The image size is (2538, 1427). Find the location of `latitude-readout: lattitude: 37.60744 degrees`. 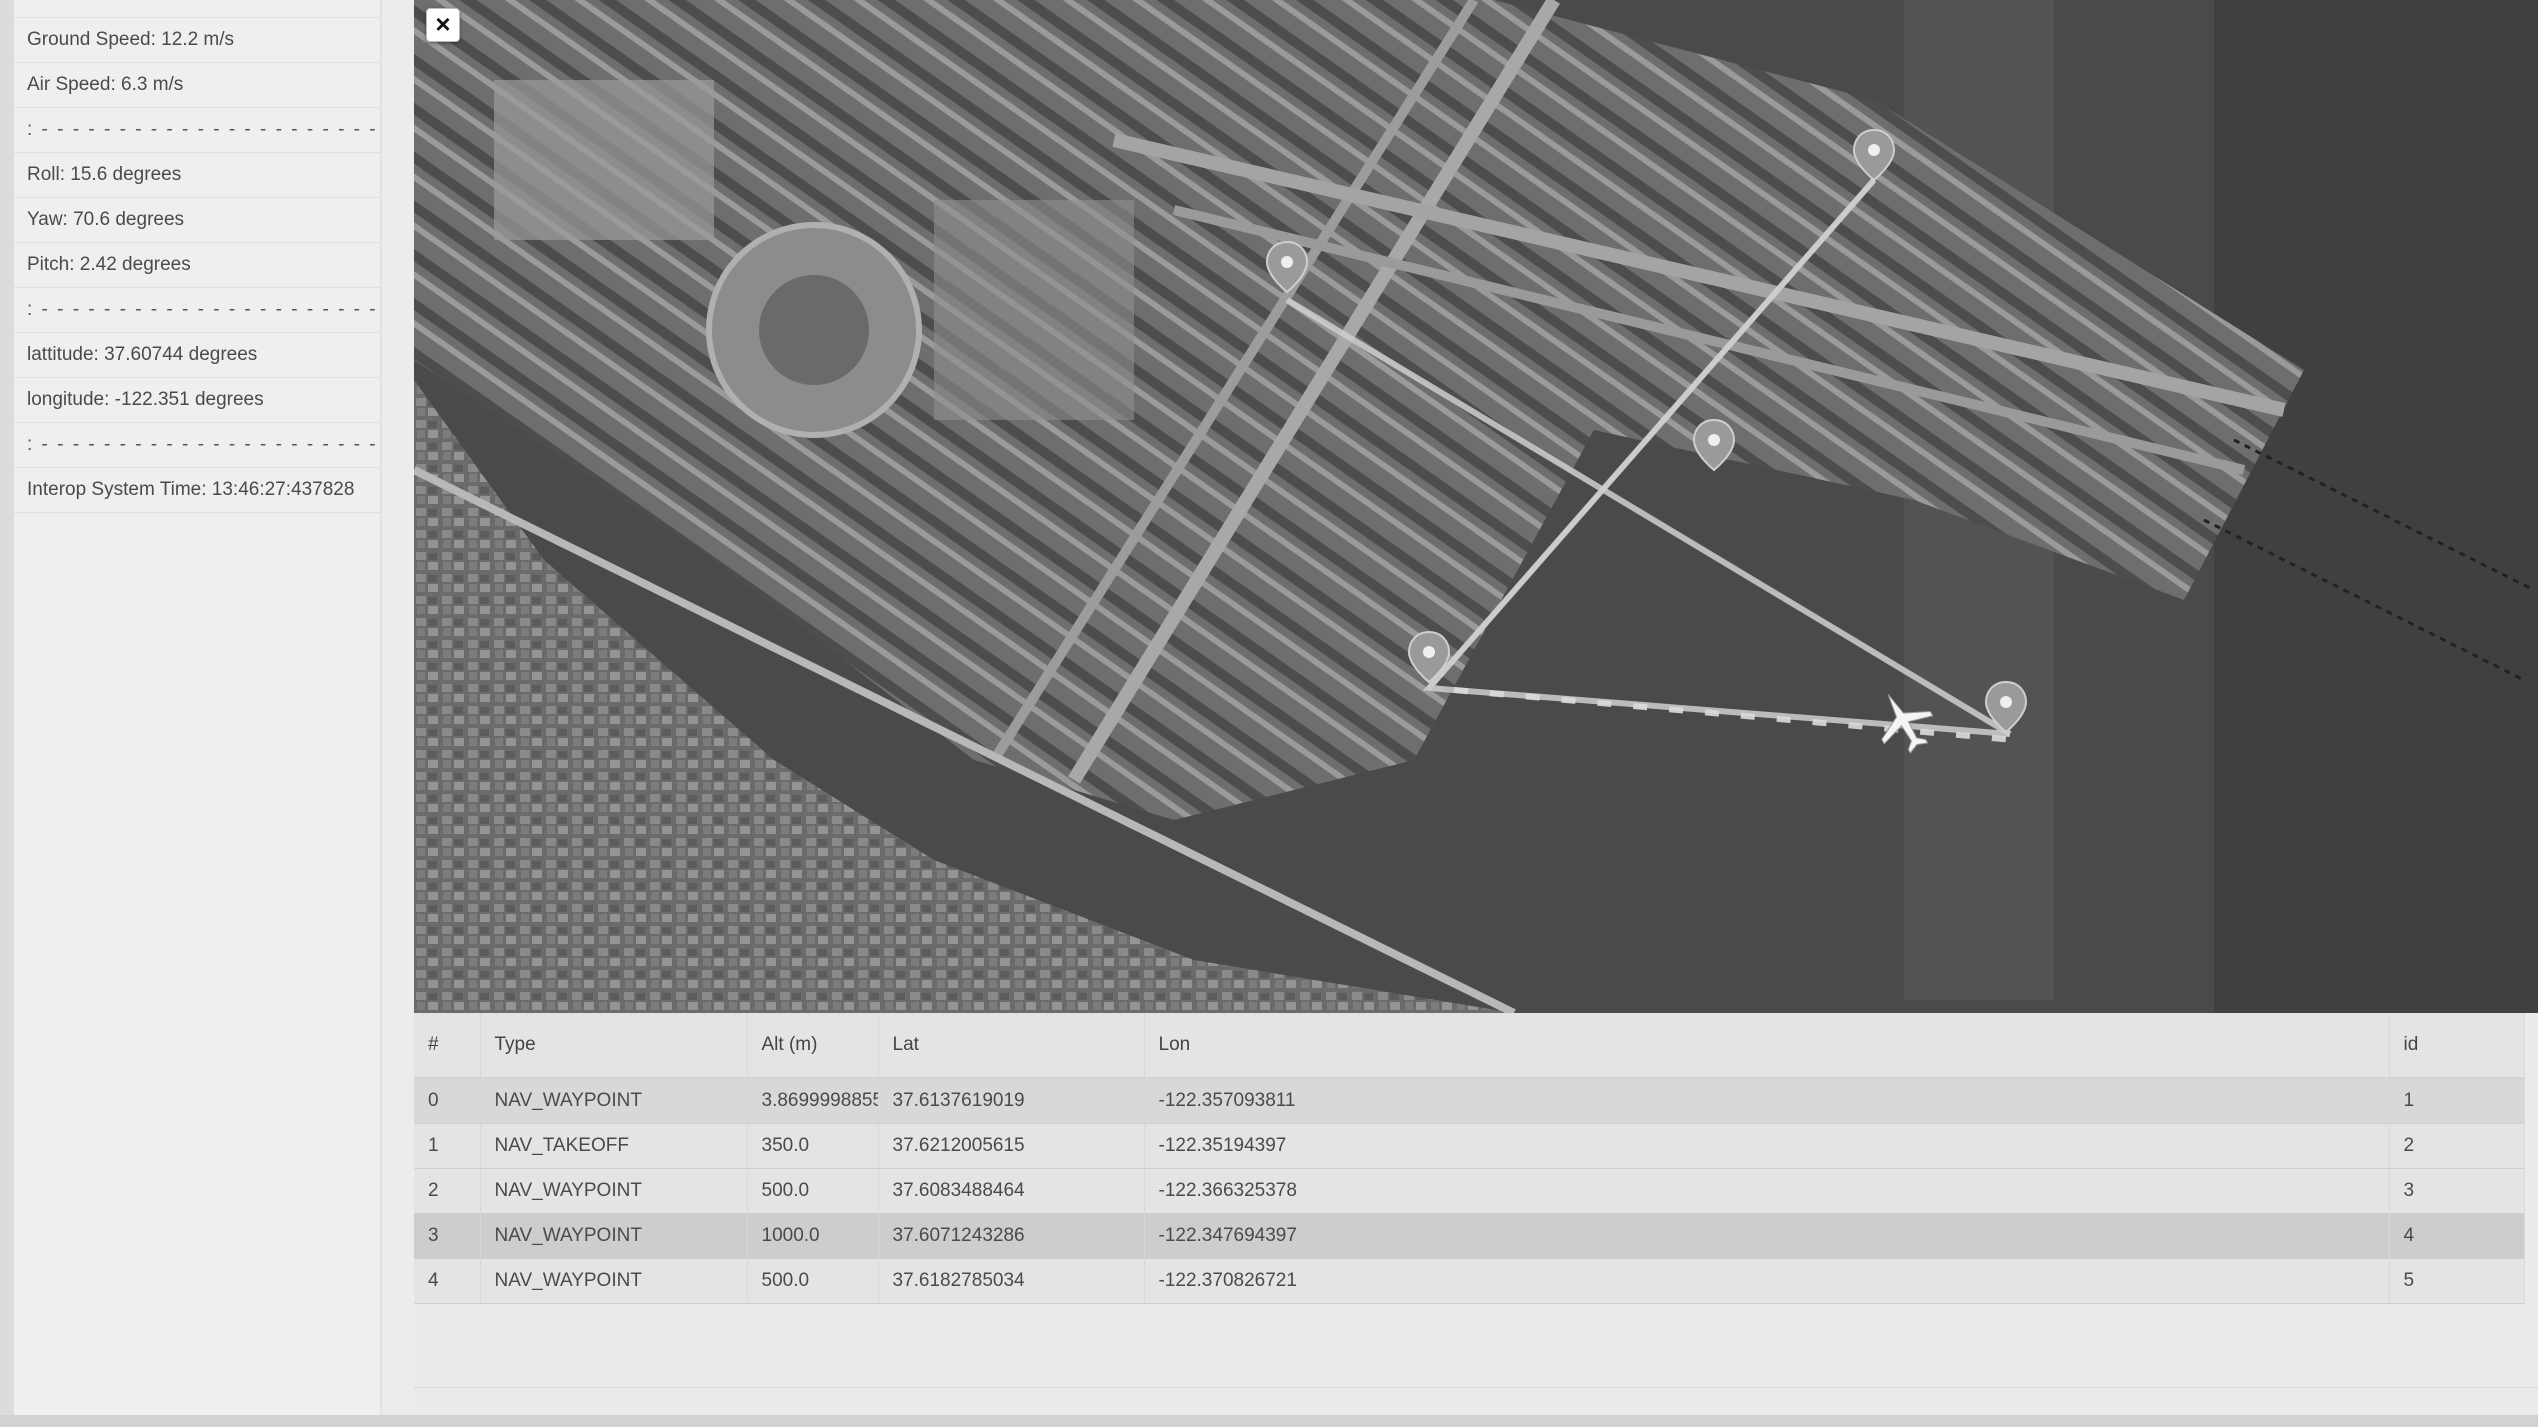

latitude-readout: lattitude: 37.60744 degrees is located at coordinates (197, 355).